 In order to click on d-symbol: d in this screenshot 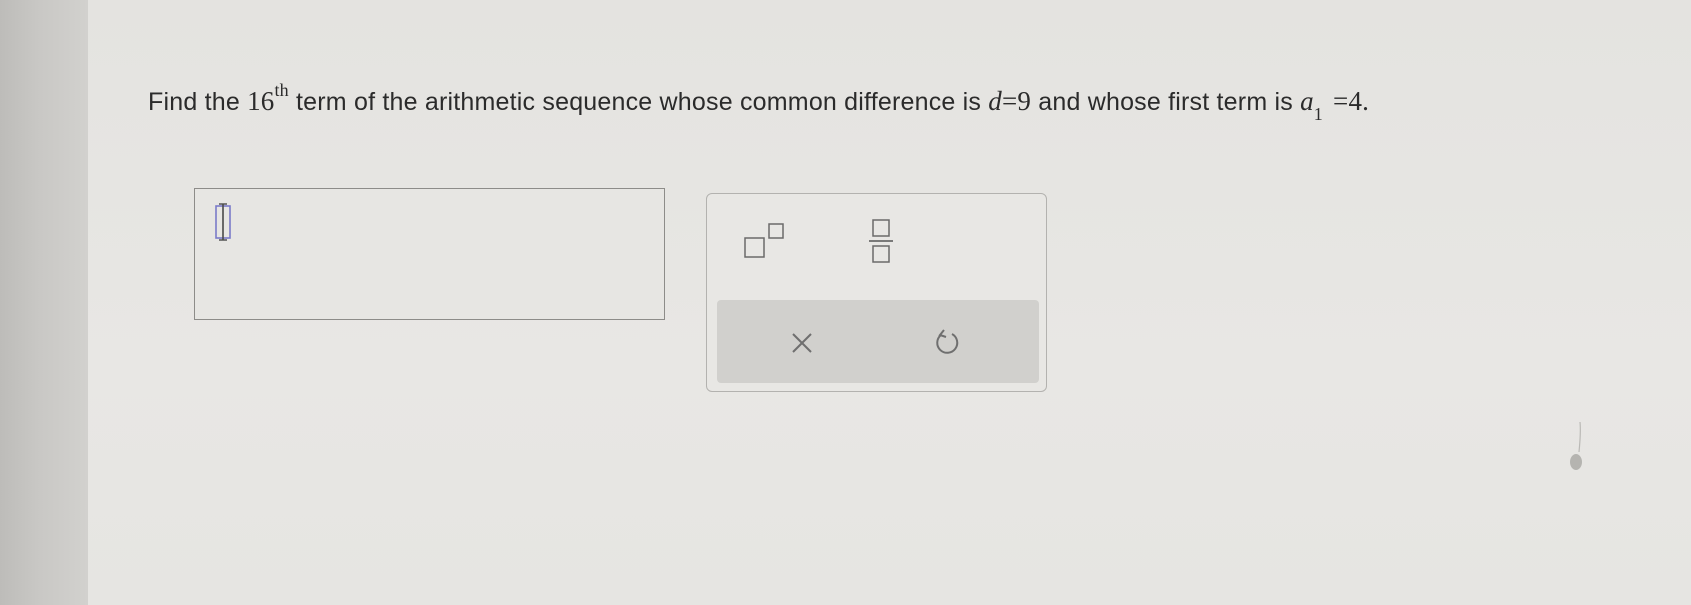, I will do `click(995, 101)`.